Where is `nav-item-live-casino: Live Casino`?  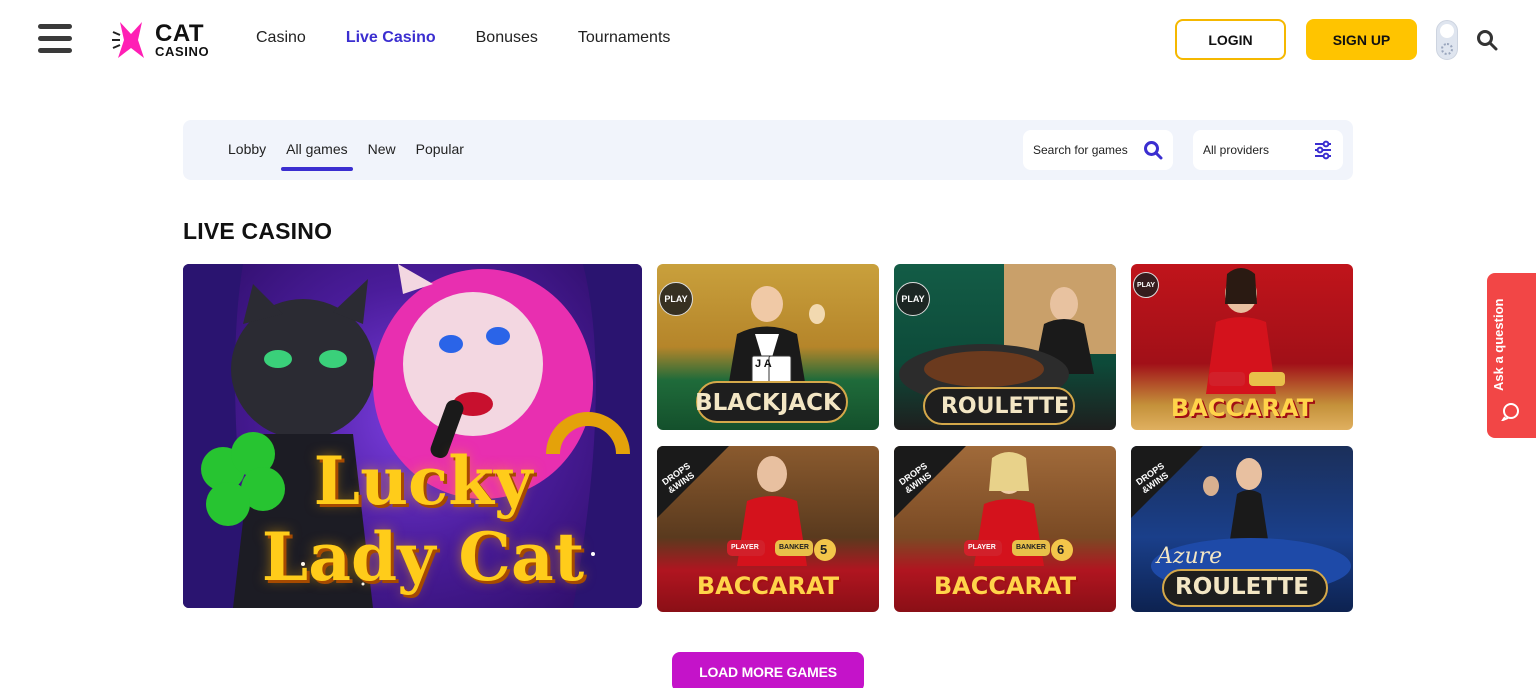 nav-item-live-casino: Live Casino is located at coordinates (391, 38).